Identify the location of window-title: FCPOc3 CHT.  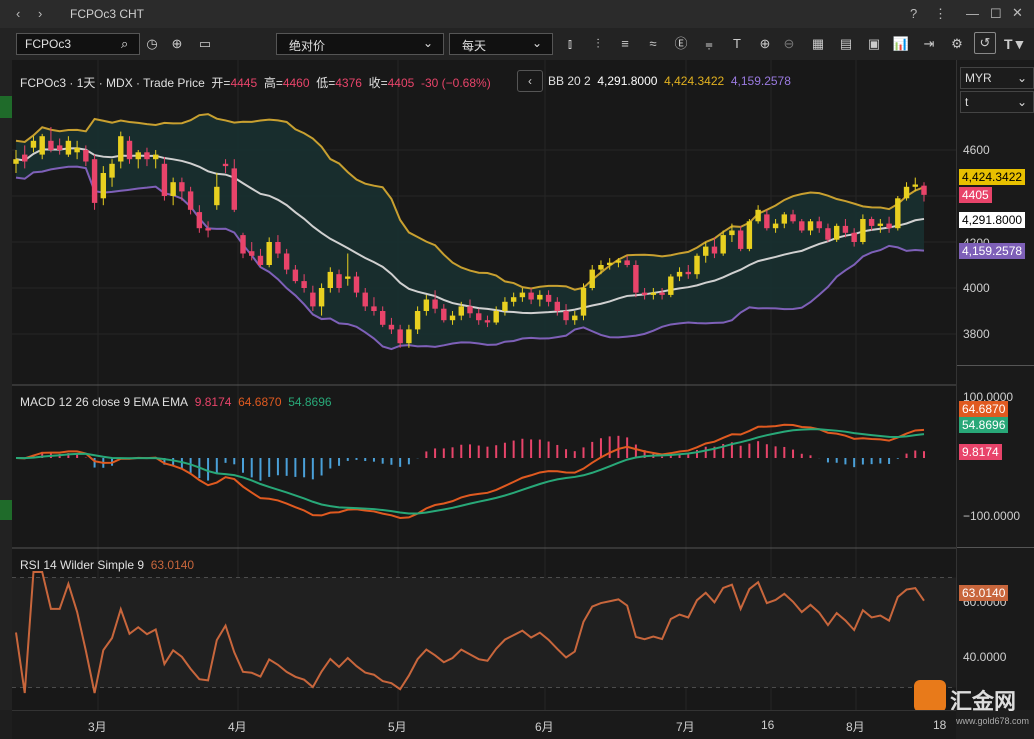
(107, 14).